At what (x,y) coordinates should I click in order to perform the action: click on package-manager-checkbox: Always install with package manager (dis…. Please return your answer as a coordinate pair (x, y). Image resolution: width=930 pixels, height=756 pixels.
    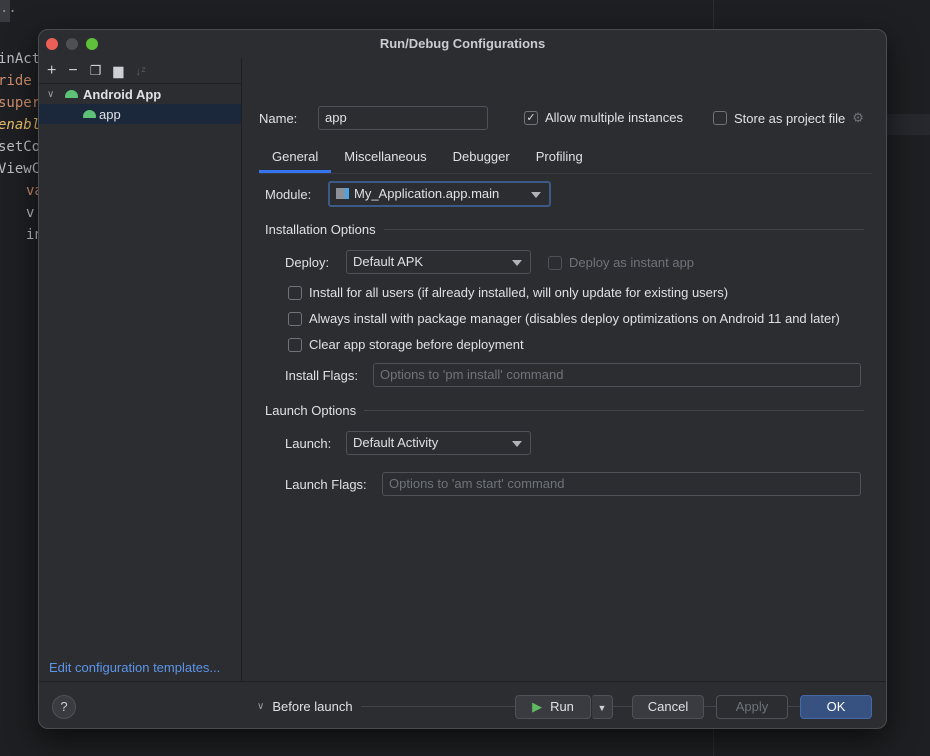
    Looking at the image, I should click on (564, 318).